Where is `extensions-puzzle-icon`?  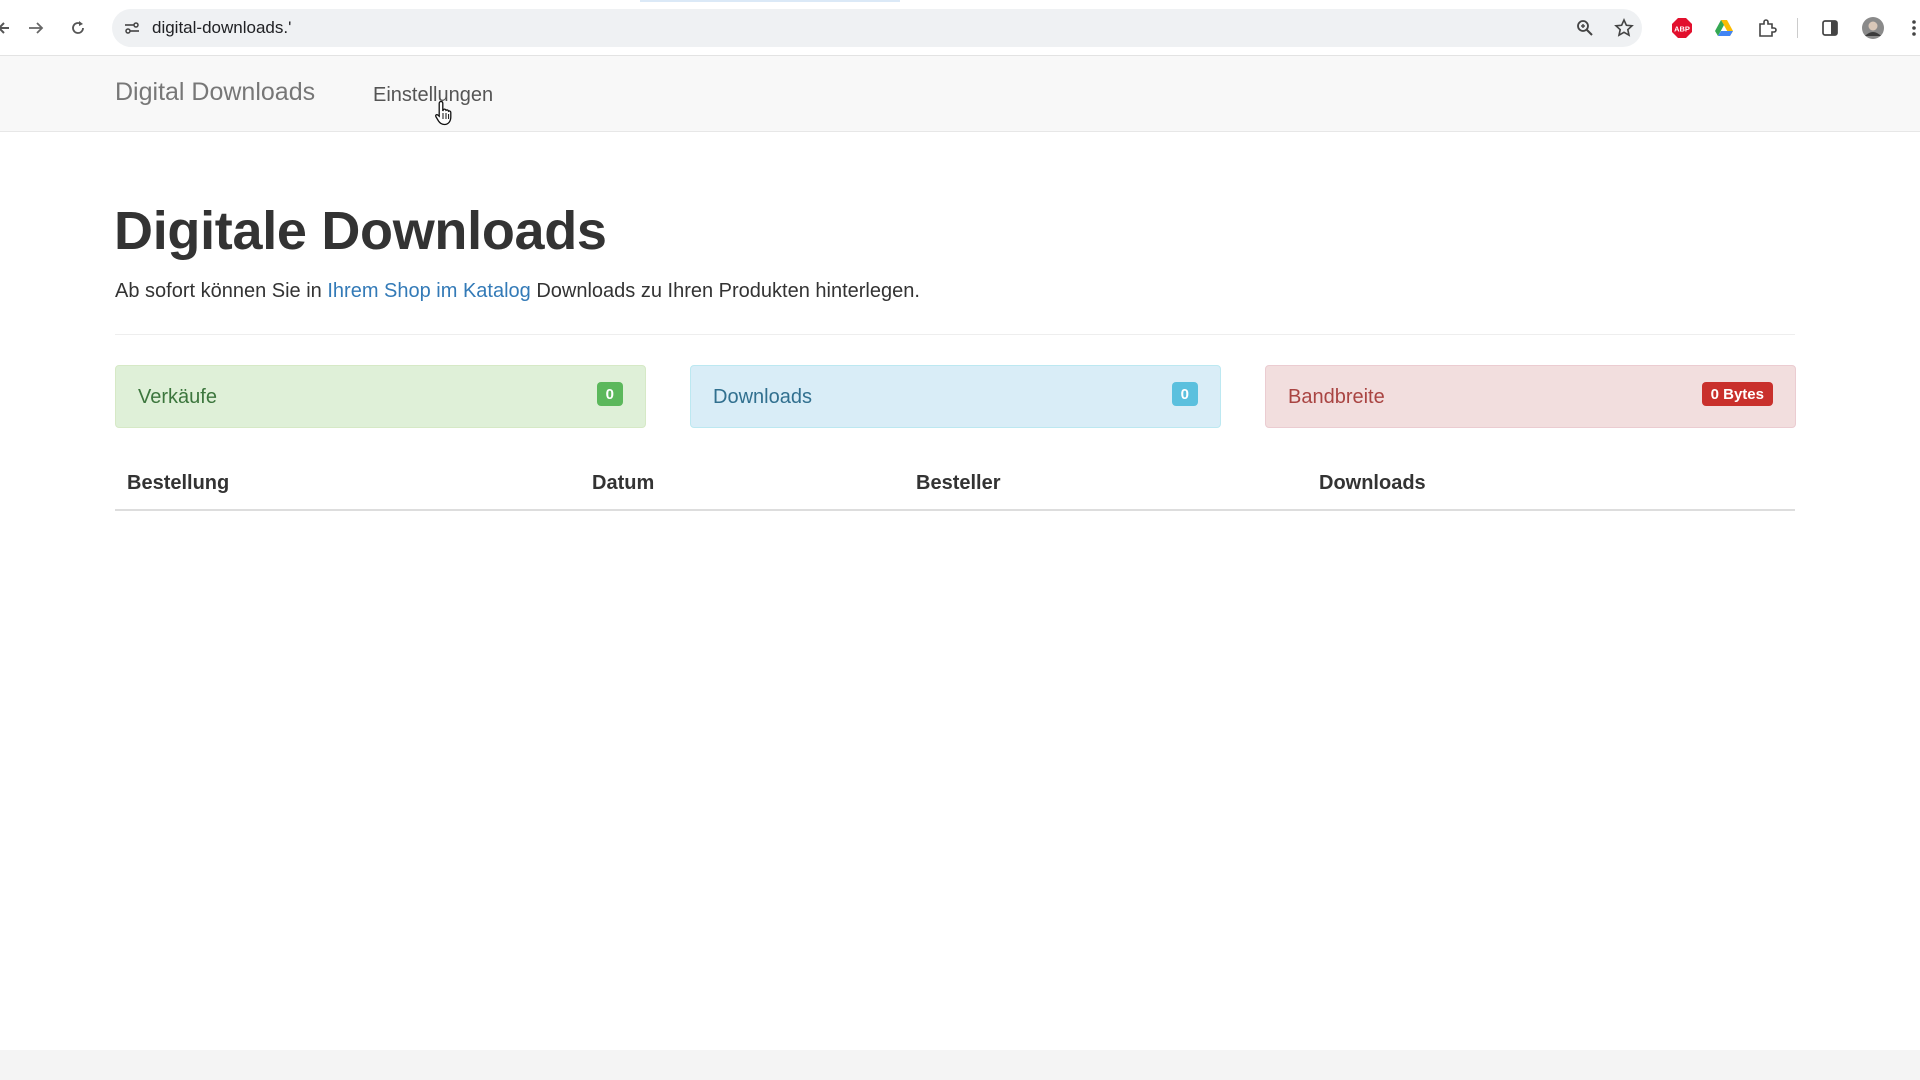 extensions-puzzle-icon is located at coordinates (1767, 28).